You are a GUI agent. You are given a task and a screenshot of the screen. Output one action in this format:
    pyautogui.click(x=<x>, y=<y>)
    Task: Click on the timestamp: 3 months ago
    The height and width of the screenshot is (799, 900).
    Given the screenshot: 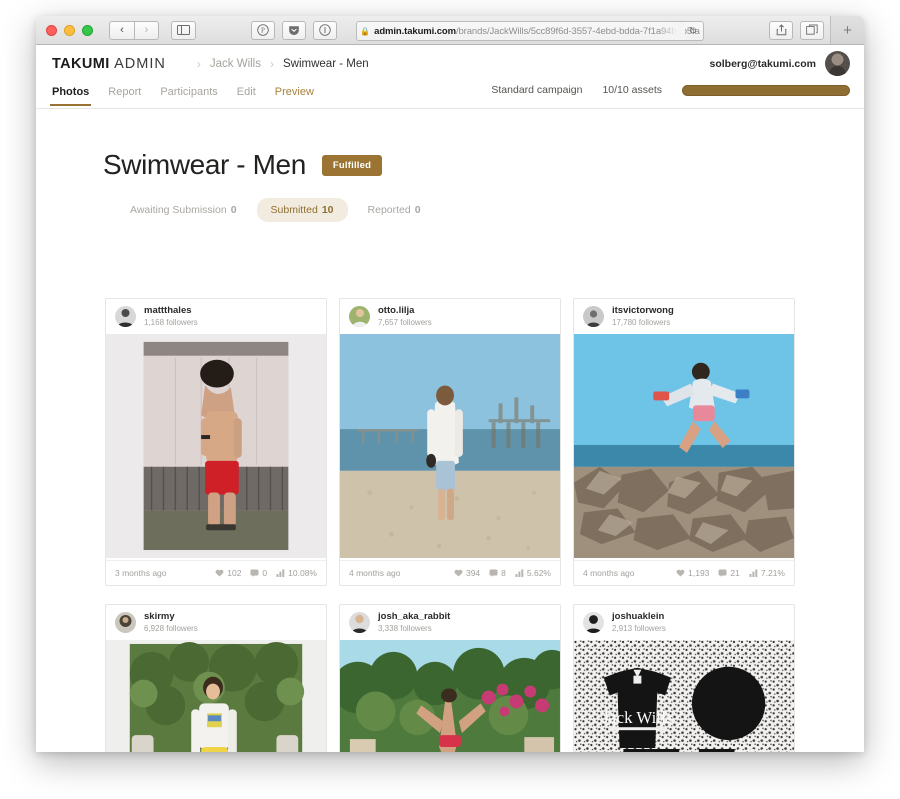 What is the action you would take?
    pyautogui.click(x=141, y=573)
    